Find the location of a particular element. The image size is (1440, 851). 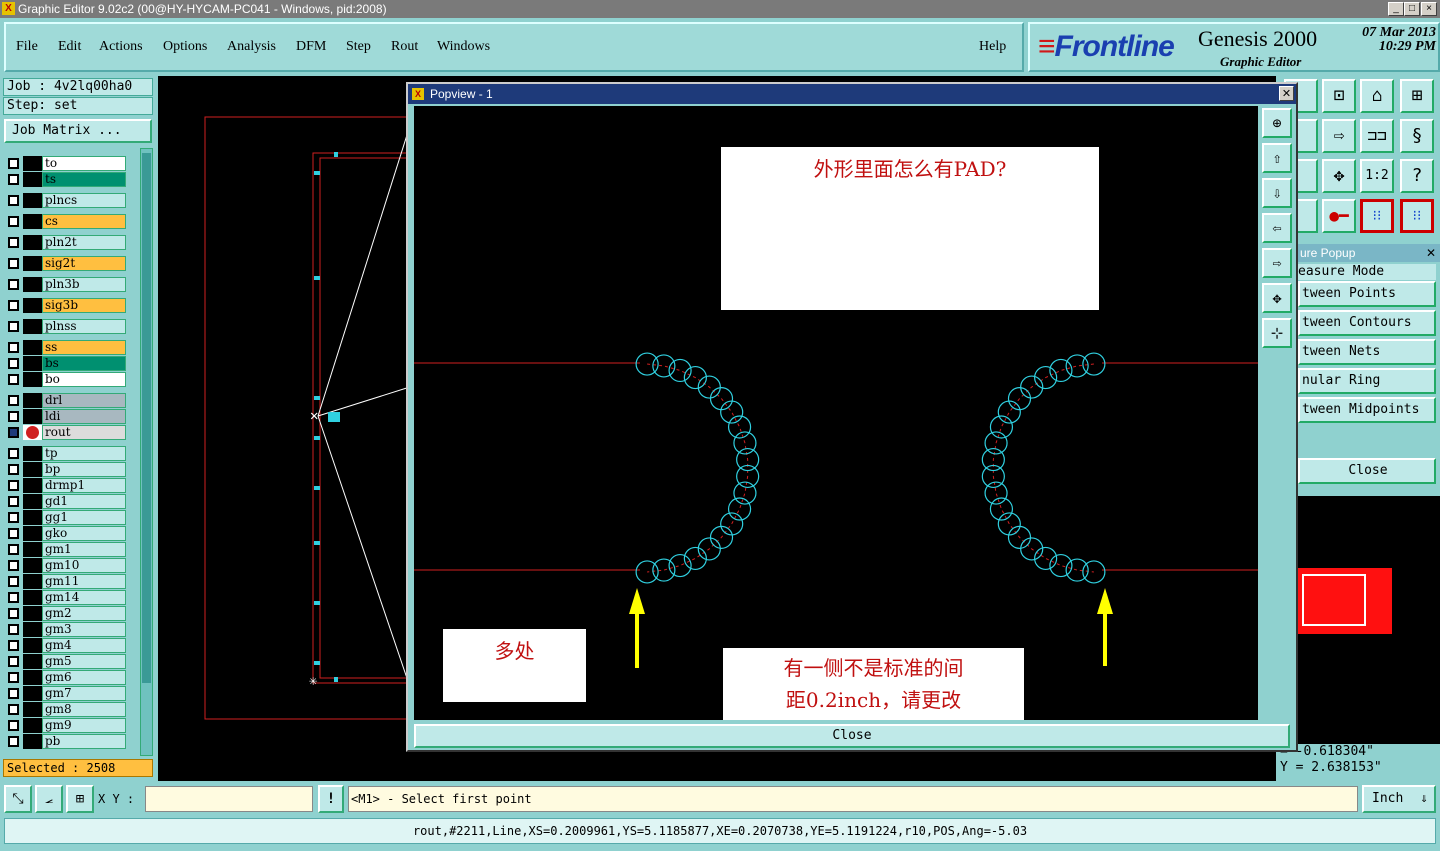

grid-tool-icon: ⊞ is located at coordinates (80, 799).